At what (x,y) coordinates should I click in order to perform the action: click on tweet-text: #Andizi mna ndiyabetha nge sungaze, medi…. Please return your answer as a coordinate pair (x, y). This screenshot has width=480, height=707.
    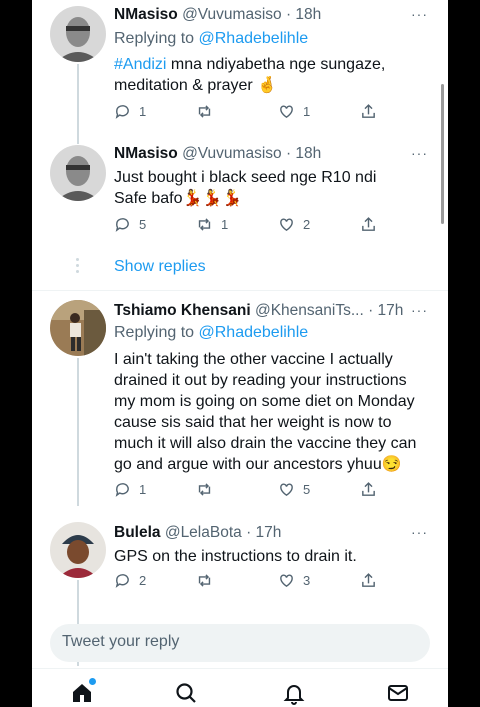
    Looking at the image, I should click on (272, 75).